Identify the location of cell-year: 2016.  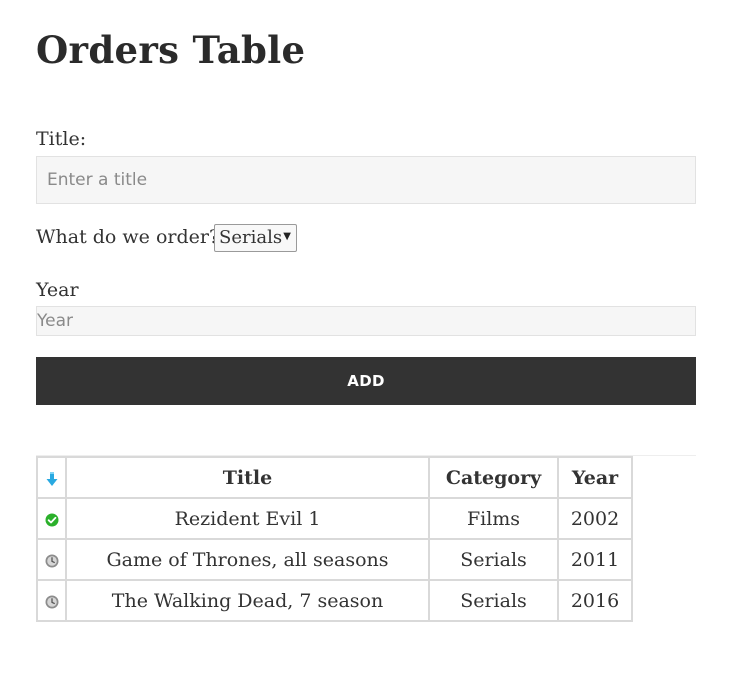
(595, 600).